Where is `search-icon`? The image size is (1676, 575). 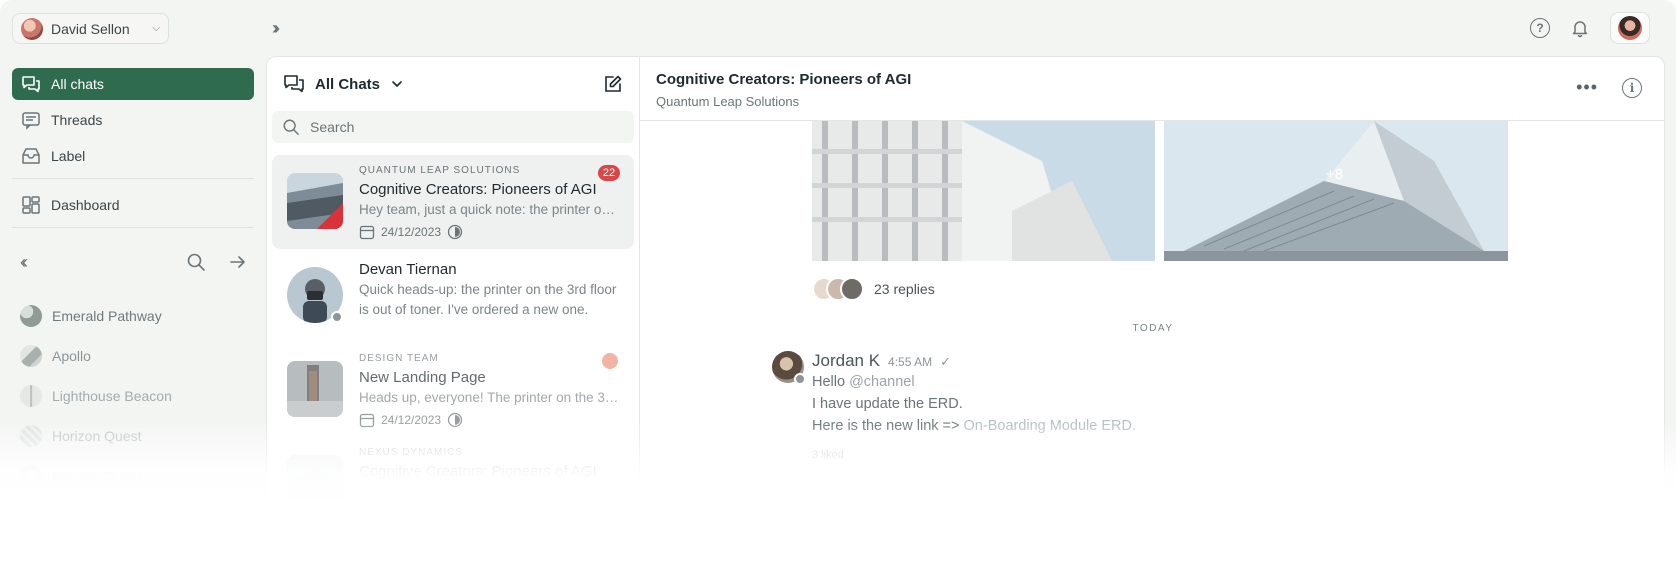
search-icon is located at coordinates (196, 262).